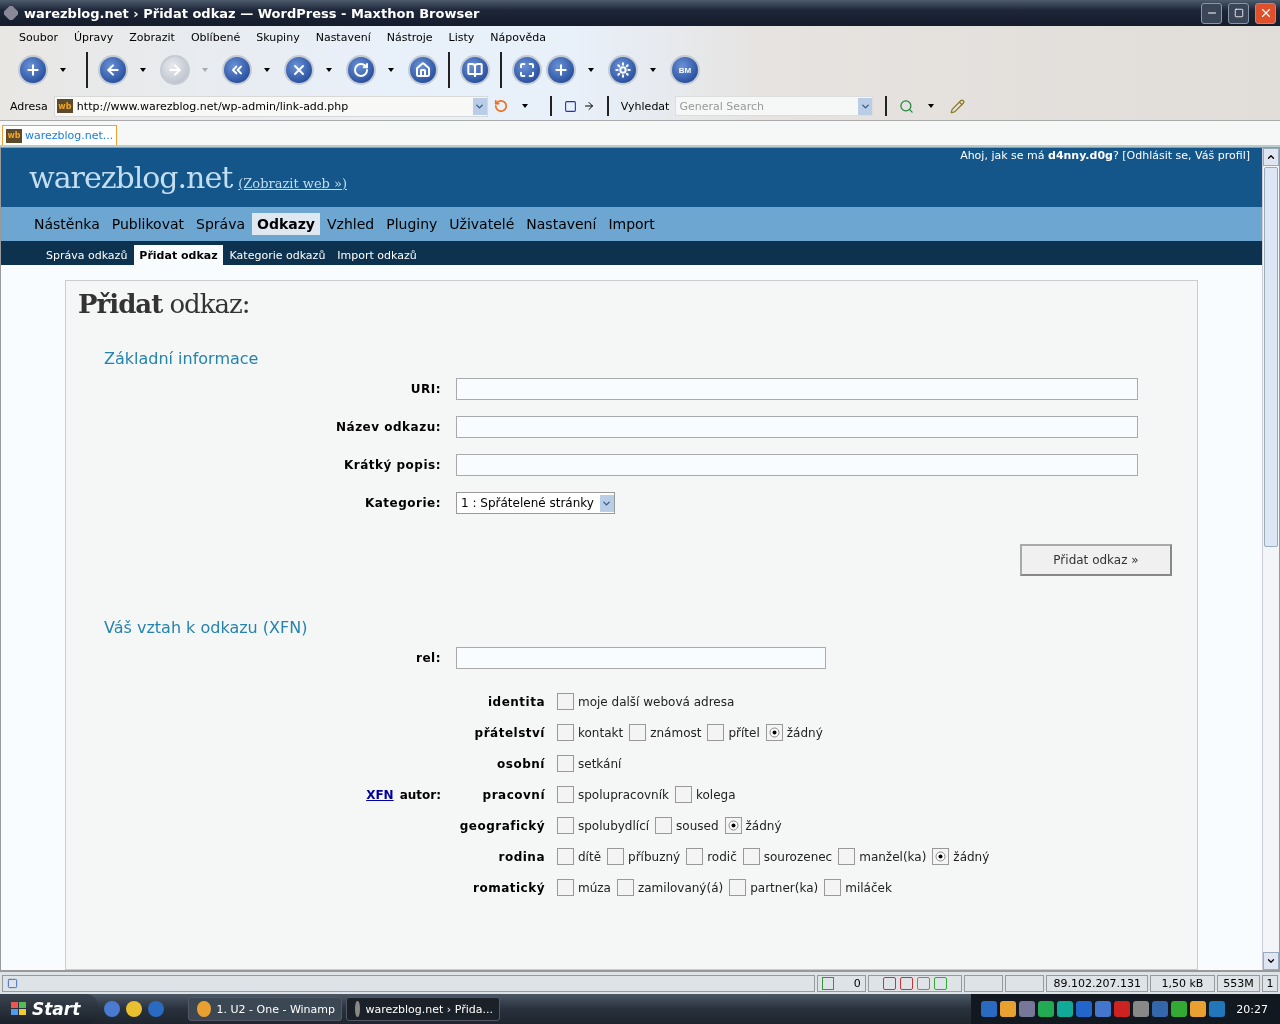 Image resolution: width=1280 pixels, height=1024 pixels. I want to click on address-field: wb http://www.warezblog.net/wp-admin/link-add.php, so click(270, 106).